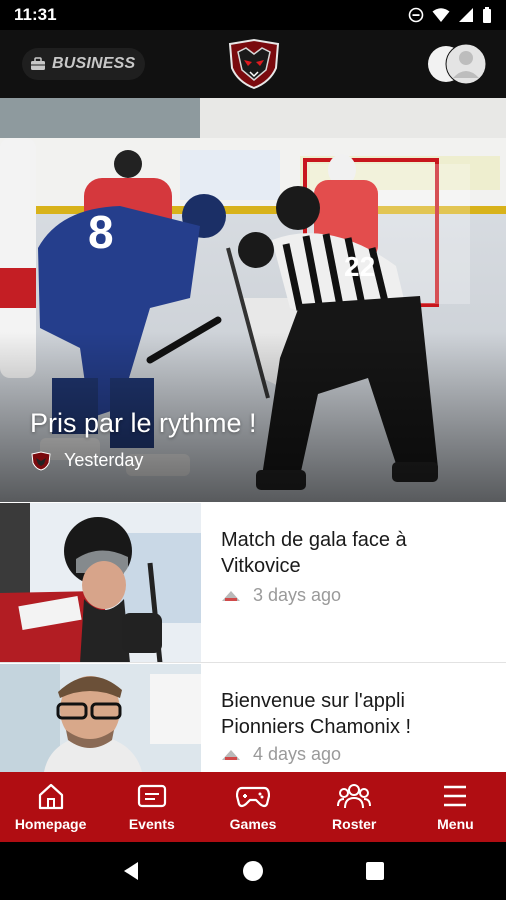  What do you see at coordinates (354, 824) in the screenshot?
I see `nav-label: Roster` at bounding box center [354, 824].